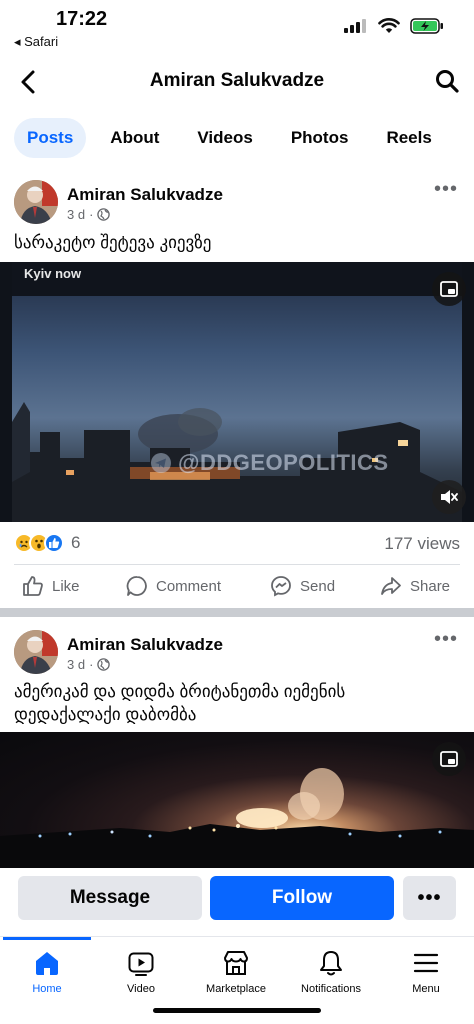 The image size is (474, 1024). Describe the element at coordinates (429, 898) in the screenshot. I see `more-options-button: •••` at that location.